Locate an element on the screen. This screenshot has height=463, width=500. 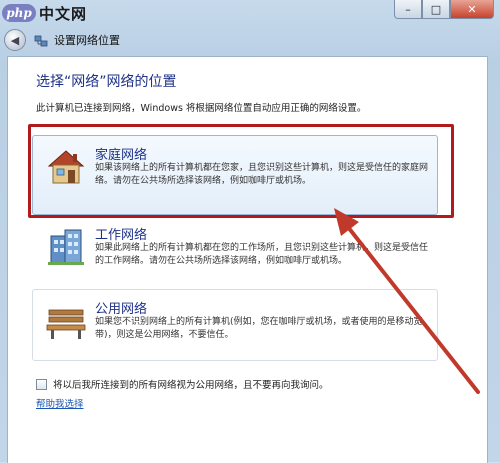
treat-as-public-row: 将以后我所连接到的所有网络视为公用网络，且不要再向我询问。 is located at coordinates (182, 384).